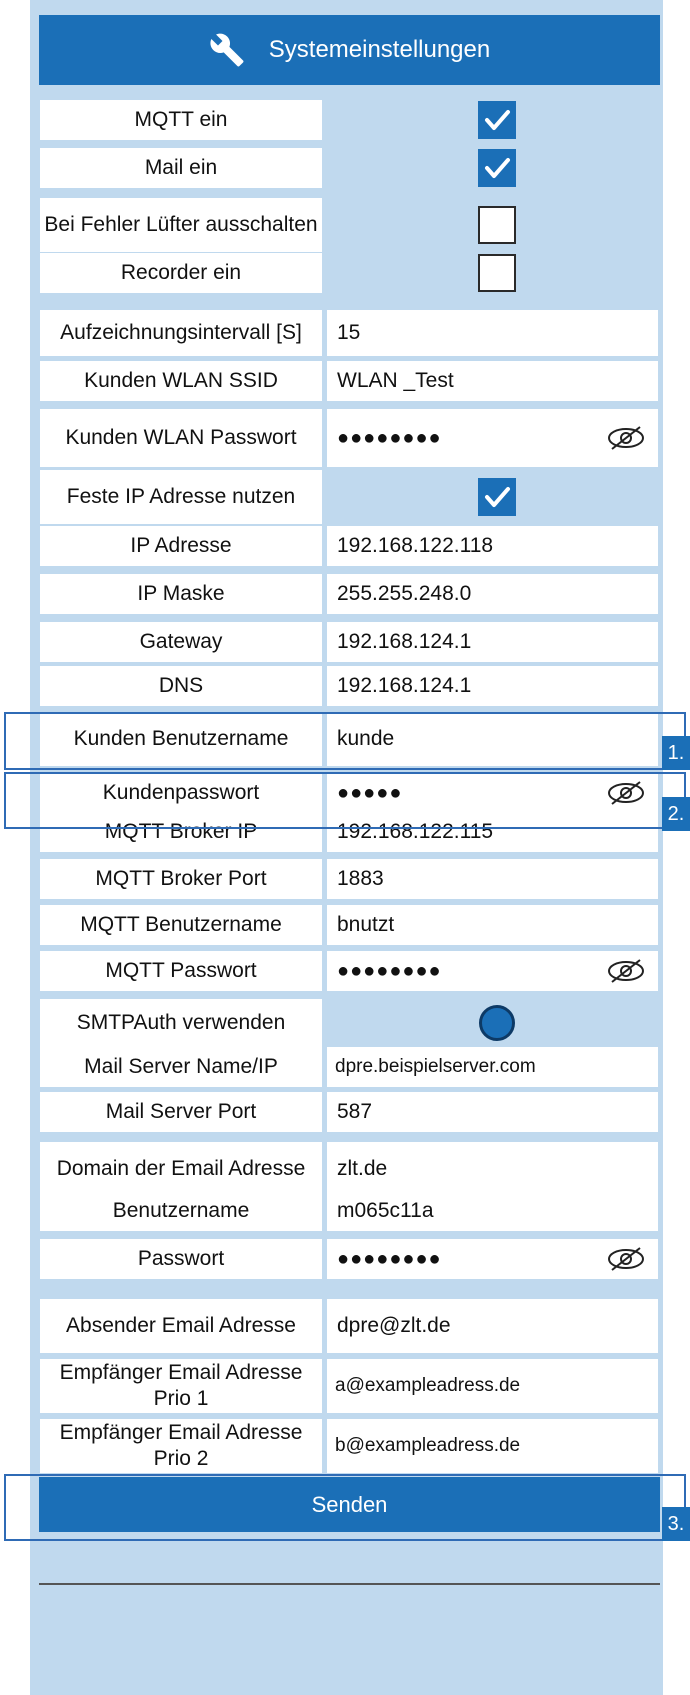 Image resolution: width=690 pixels, height=1695 pixels. What do you see at coordinates (350, 273) in the screenshot?
I see `setting-row-recorder-ein: Recorder ein` at bounding box center [350, 273].